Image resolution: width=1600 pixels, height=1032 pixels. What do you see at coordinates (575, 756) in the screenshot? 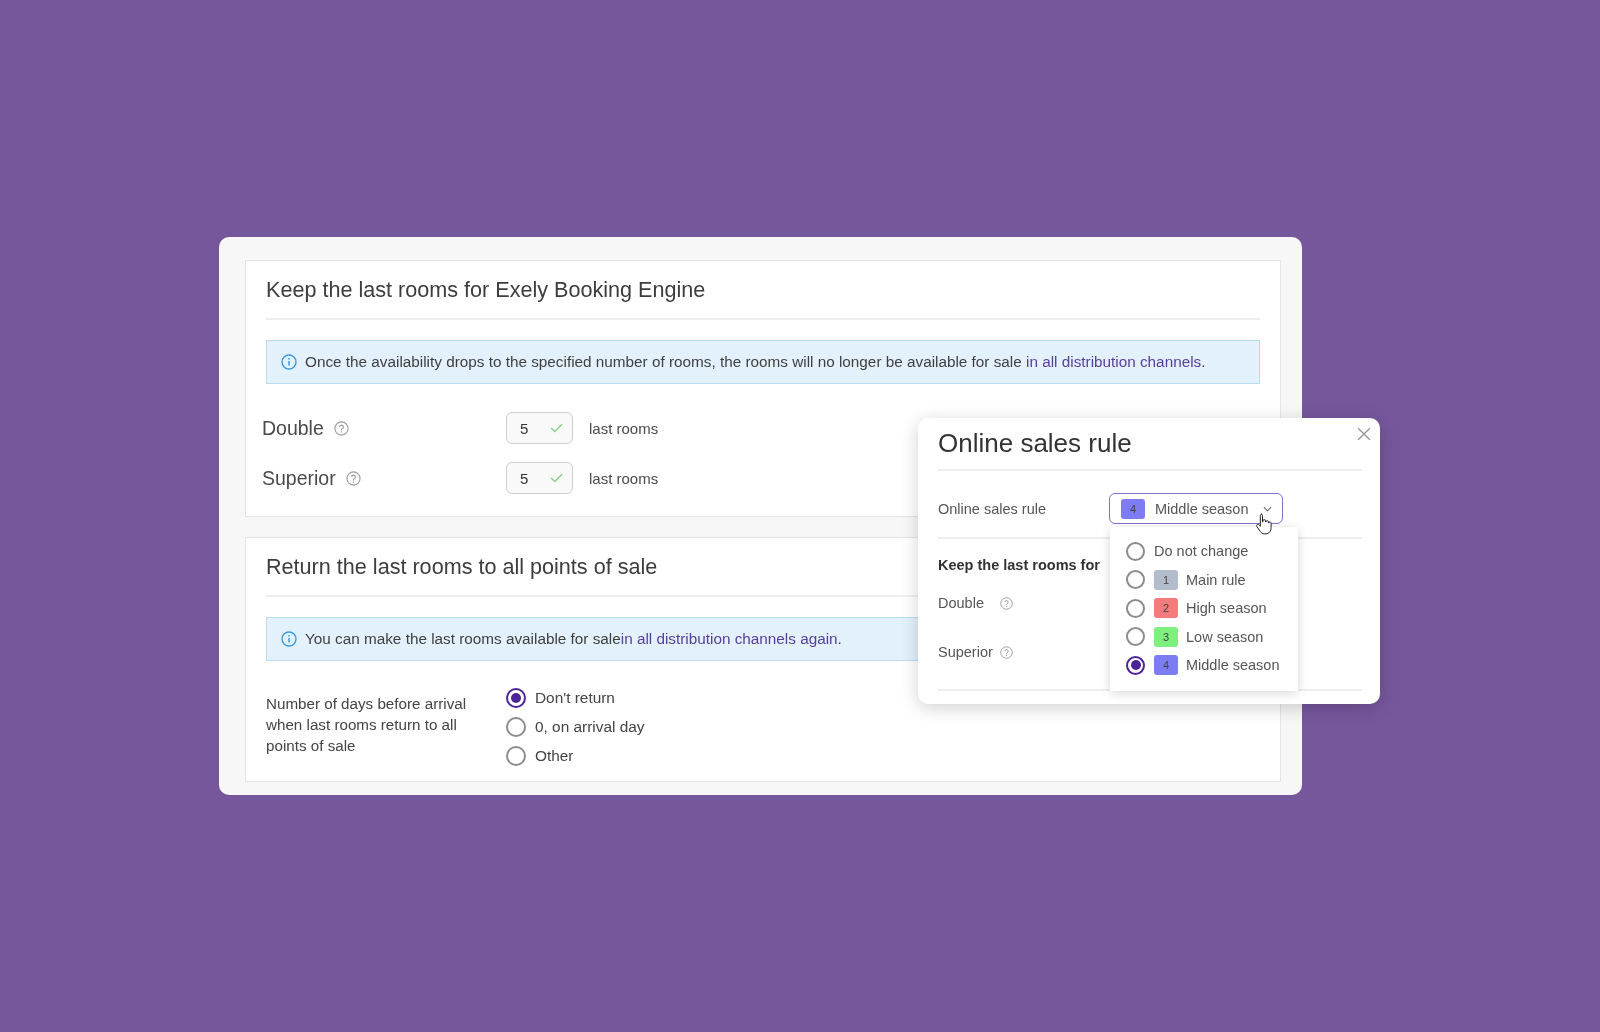
I see `radio-option: Other` at bounding box center [575, 756].